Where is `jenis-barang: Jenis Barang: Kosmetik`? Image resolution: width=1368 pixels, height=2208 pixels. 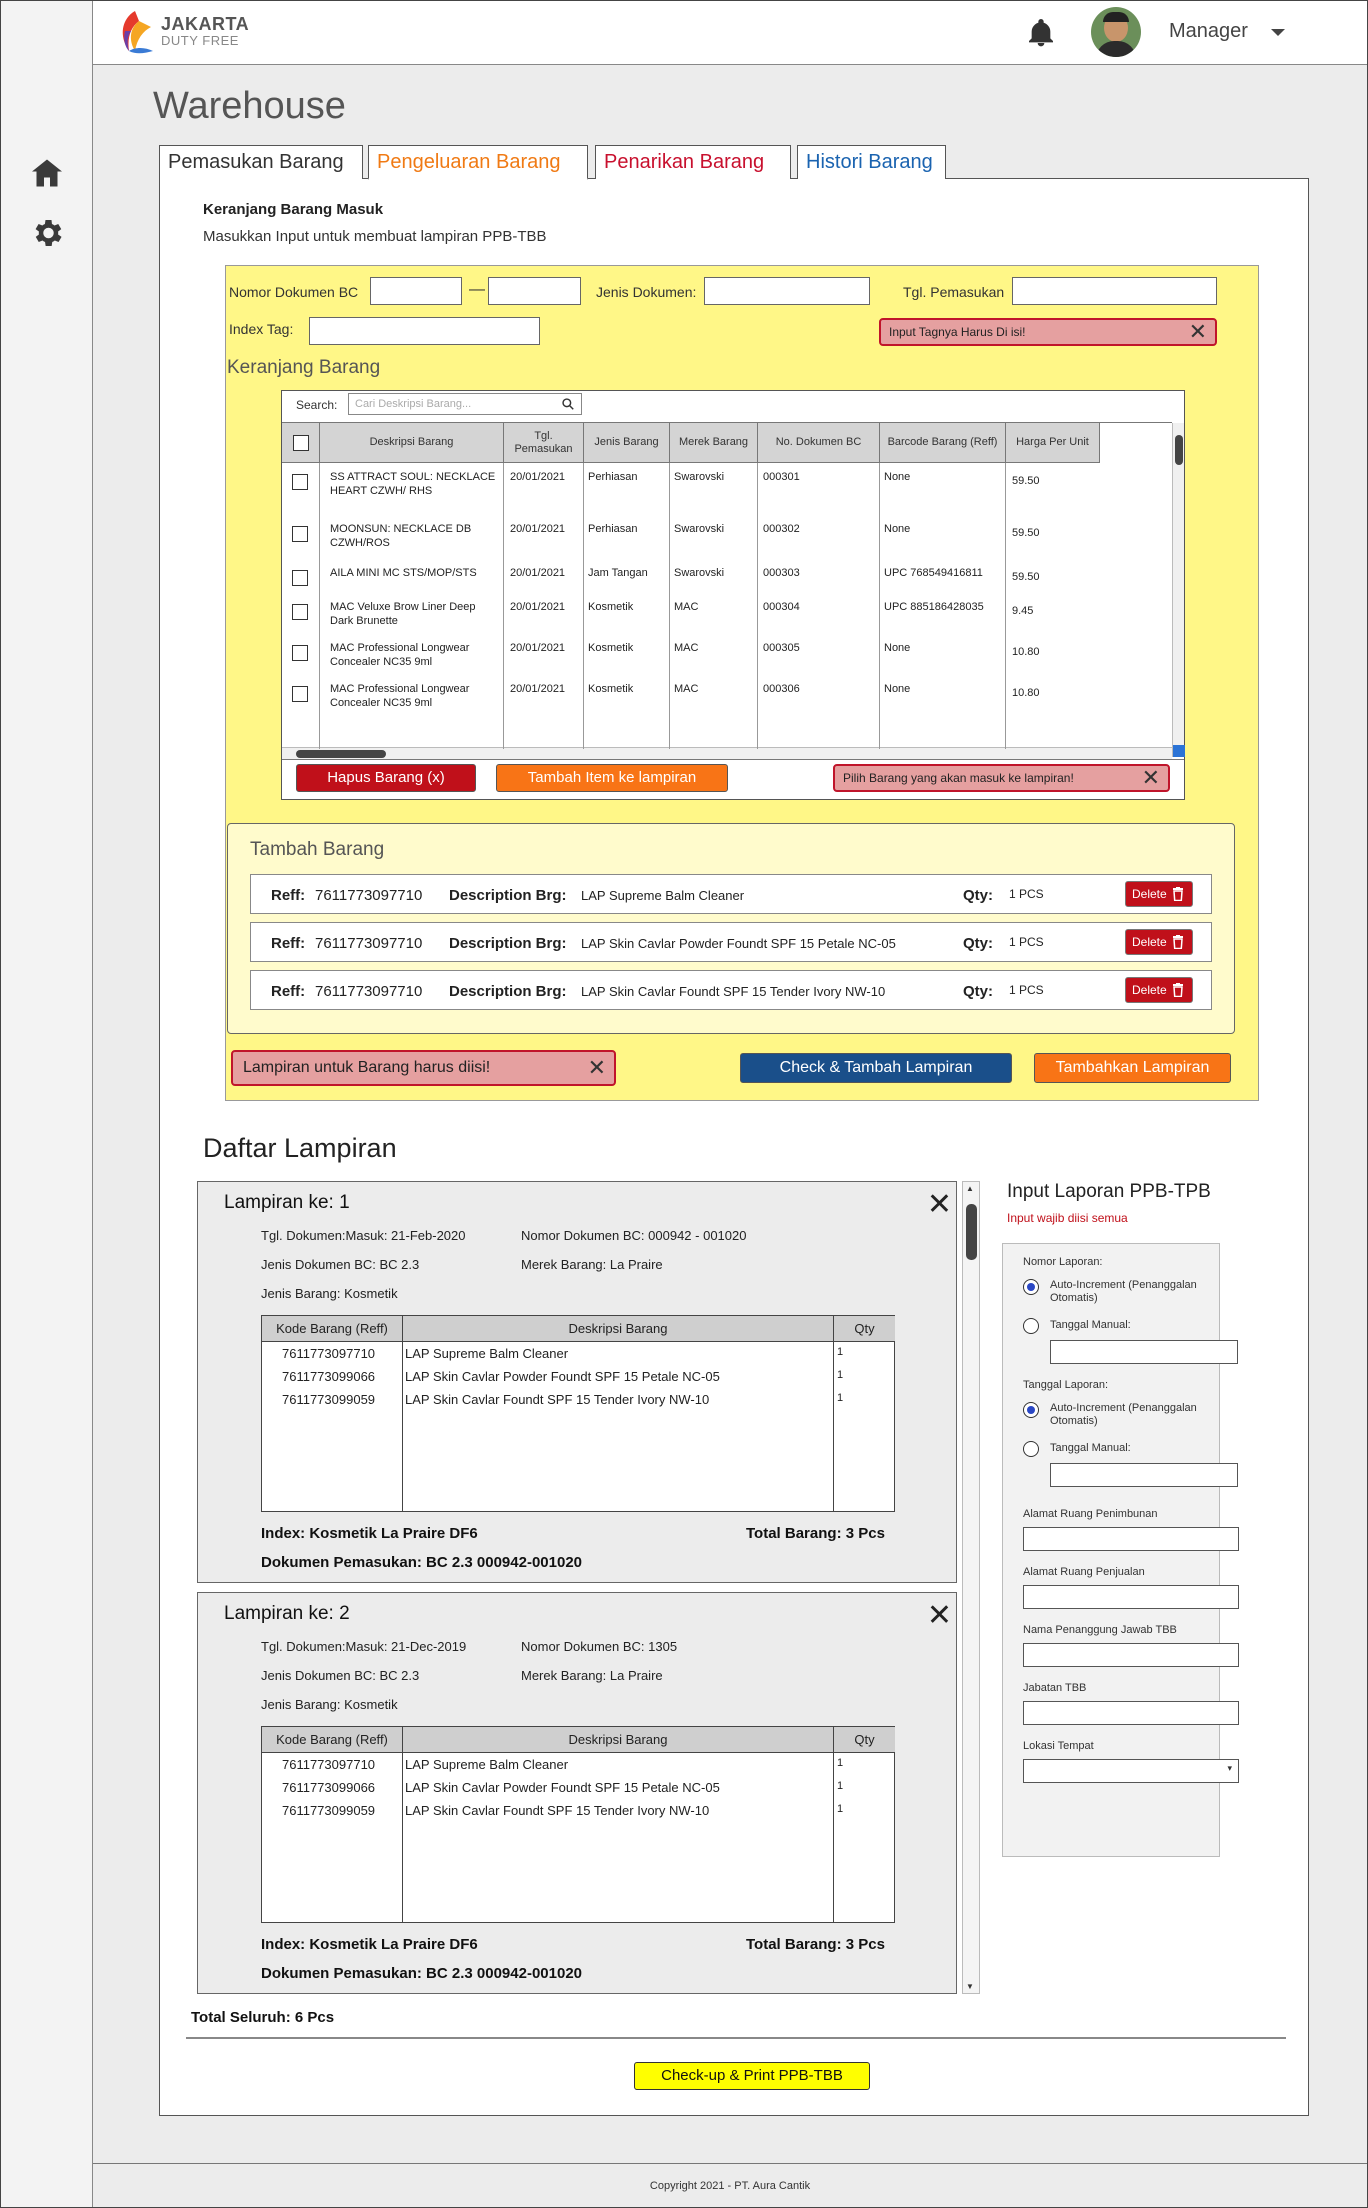 jenis-barang: Jenis Barang: Kosmetik is located at coordinates (329, 1704).